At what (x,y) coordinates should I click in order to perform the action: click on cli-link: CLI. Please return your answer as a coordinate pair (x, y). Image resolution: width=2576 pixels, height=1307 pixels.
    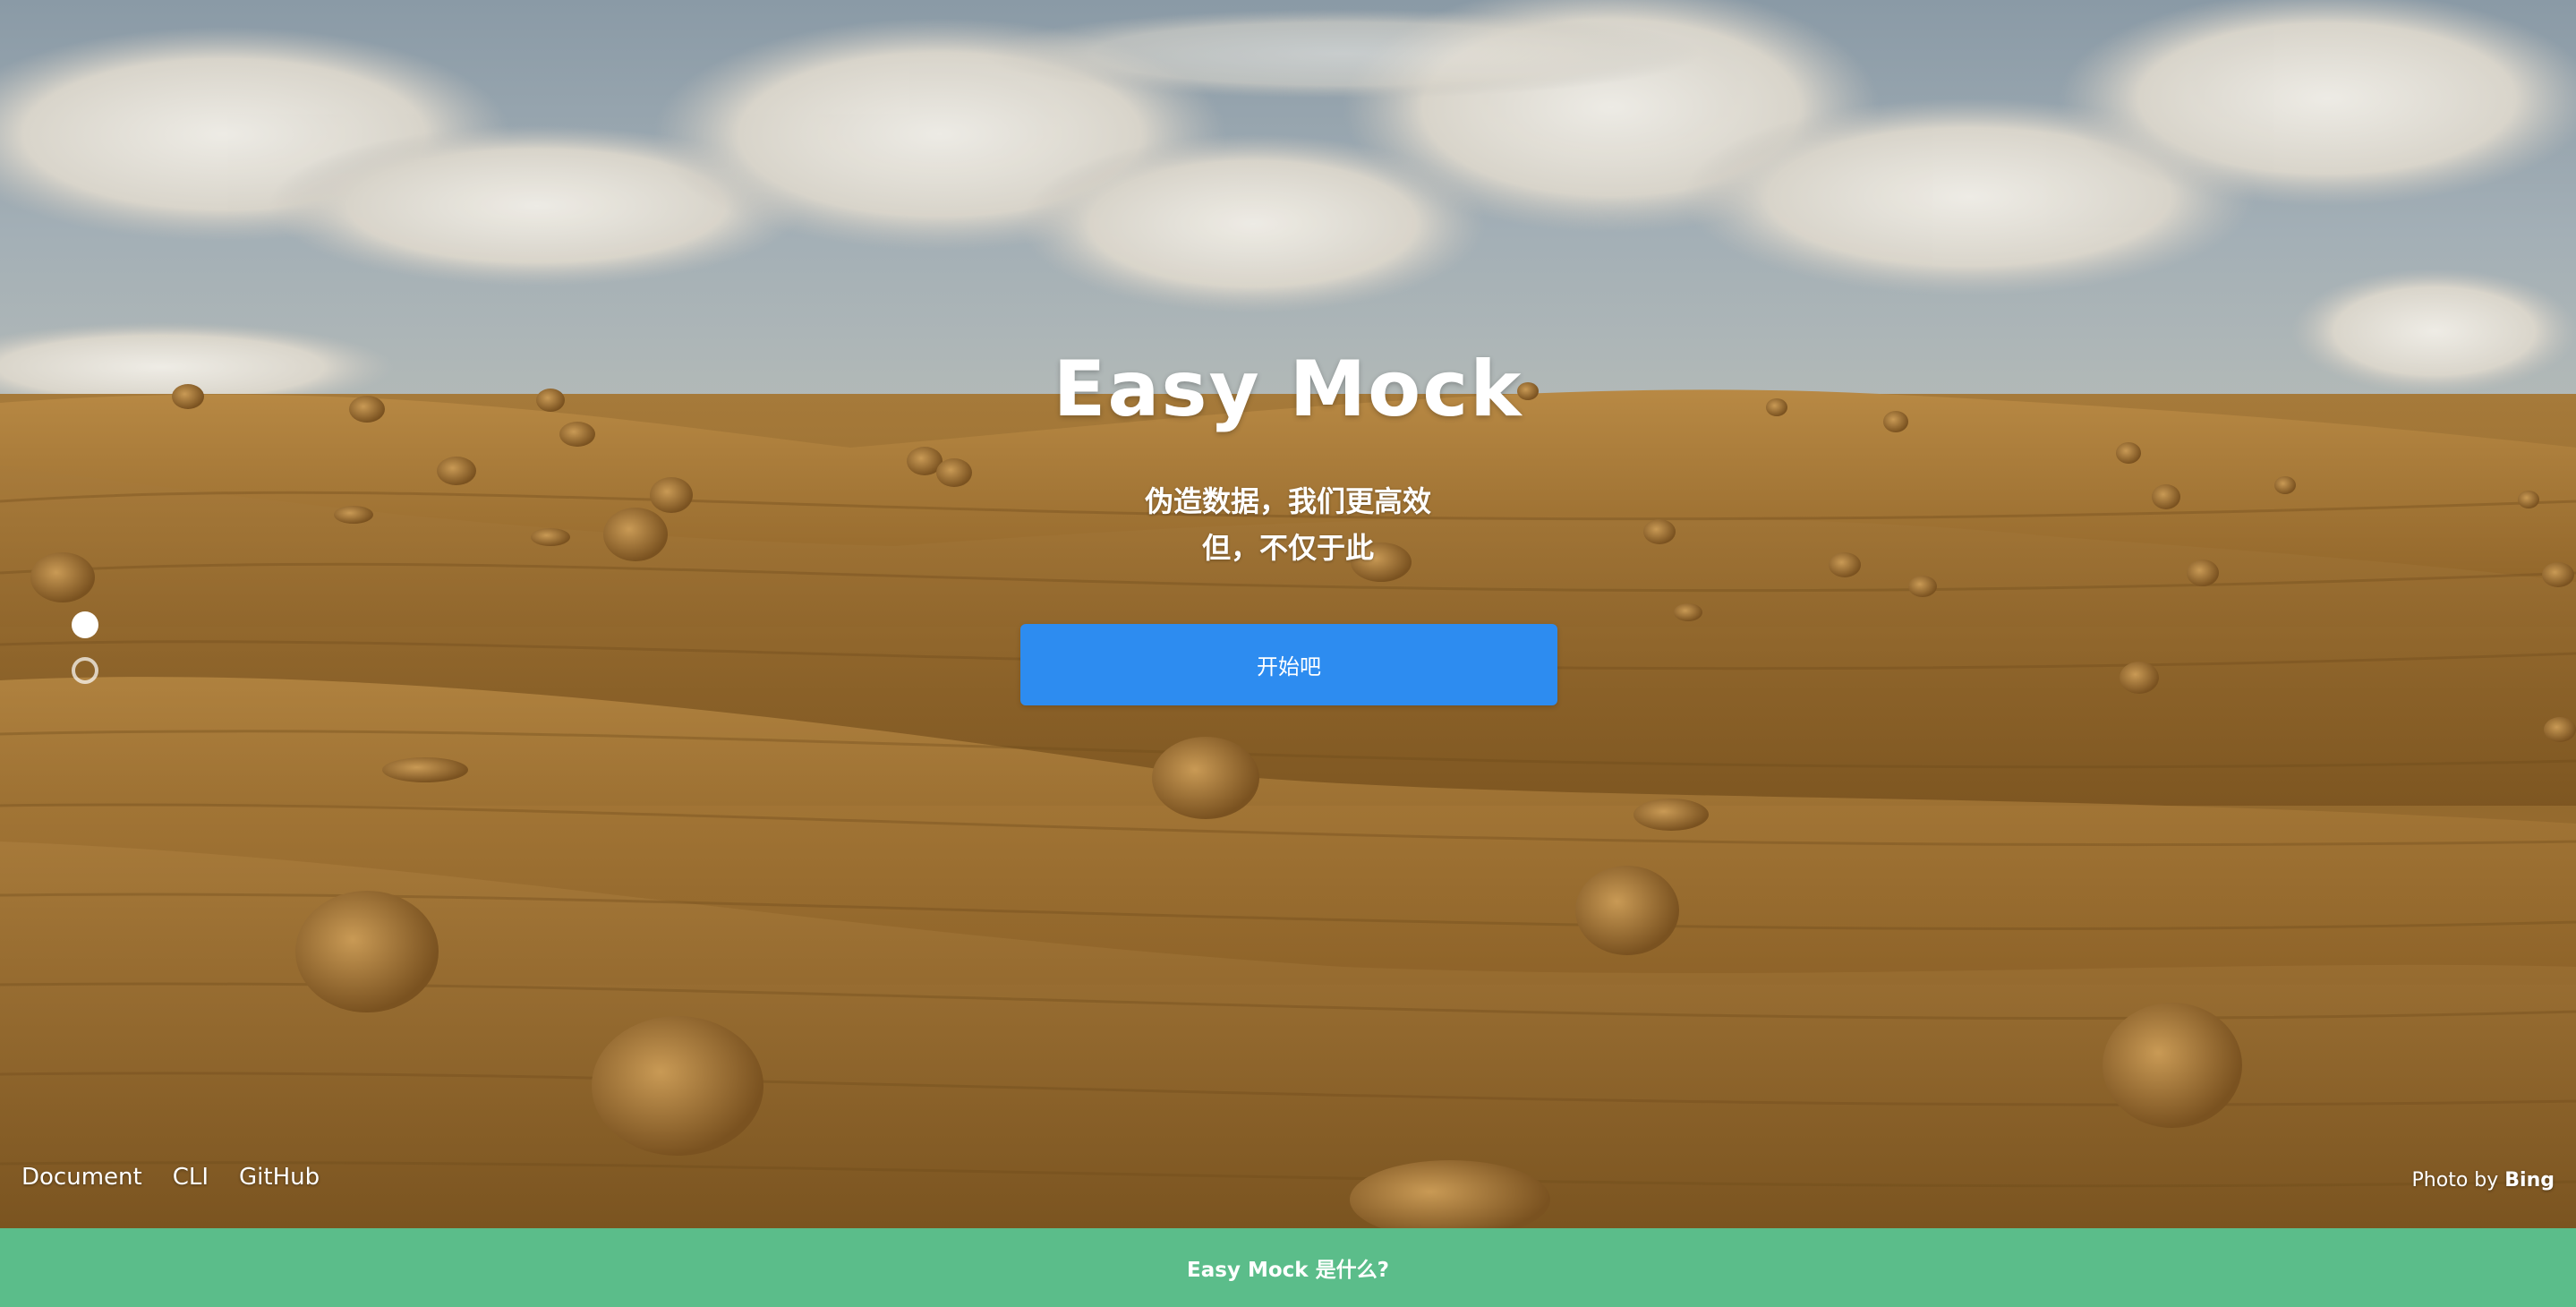
    Looking at the image, I should click on (191, 1177).